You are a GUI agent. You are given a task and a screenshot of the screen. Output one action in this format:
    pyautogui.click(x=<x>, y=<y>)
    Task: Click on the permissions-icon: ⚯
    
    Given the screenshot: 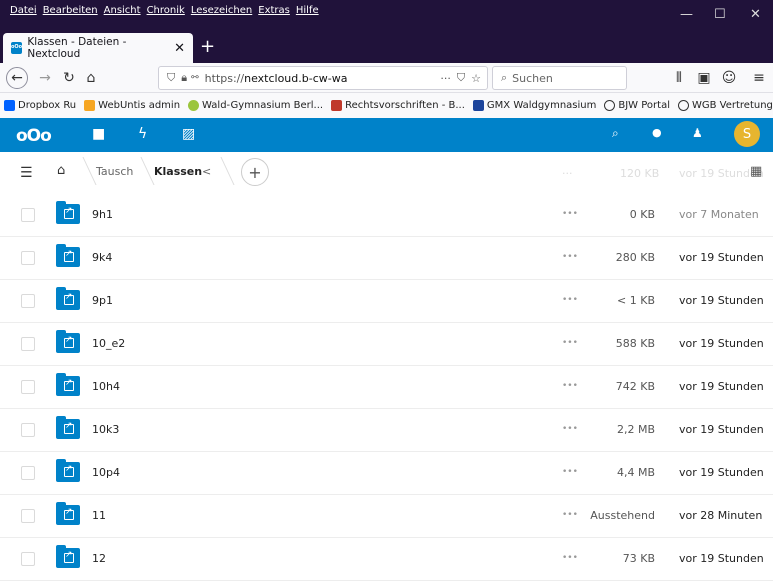 What is the action you would take?
    pyautogui.click(x=195, y=78)
    